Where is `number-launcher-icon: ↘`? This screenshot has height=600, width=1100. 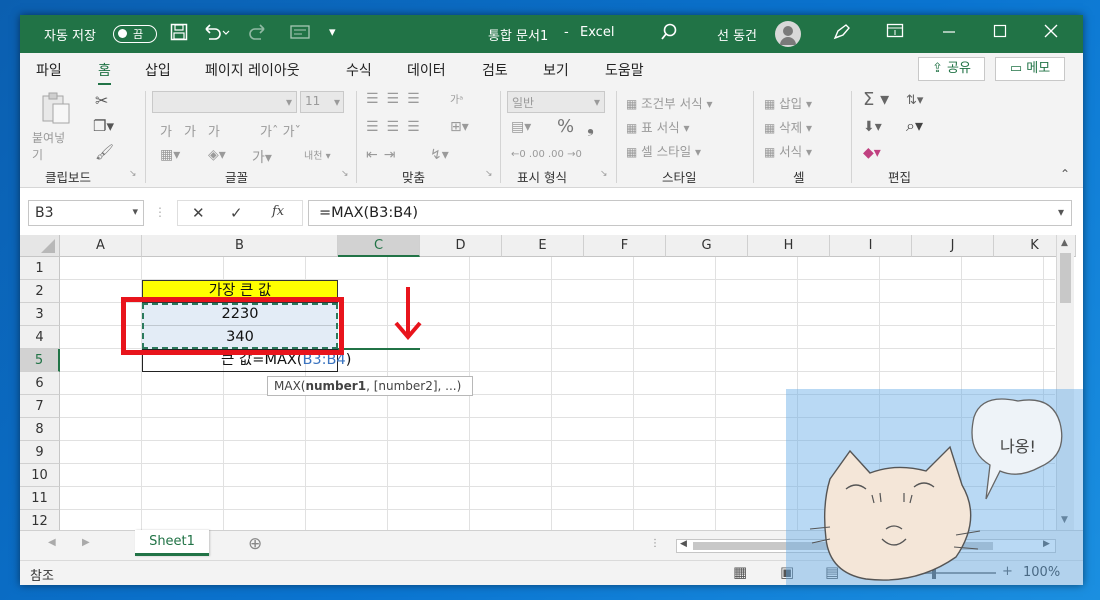
number-launcher-icon: ↘ is located at coordinates (604, 174).